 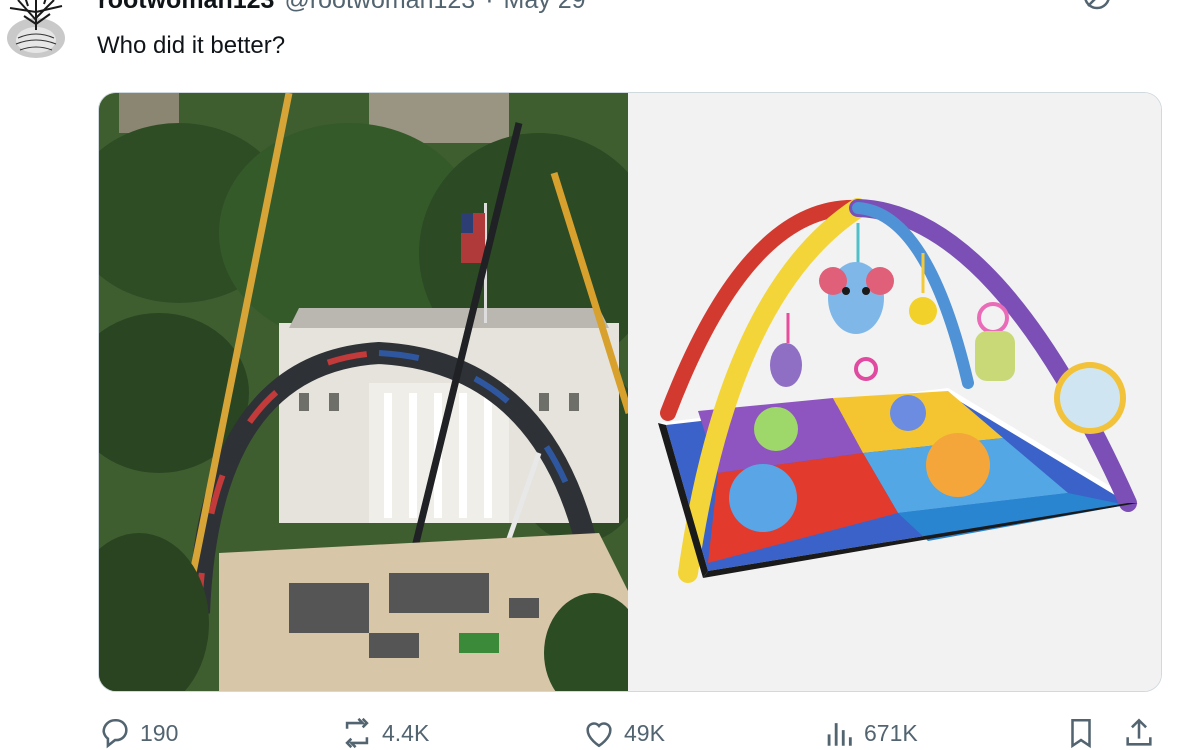 I want to click on avatar, so click(x=36, y=31).